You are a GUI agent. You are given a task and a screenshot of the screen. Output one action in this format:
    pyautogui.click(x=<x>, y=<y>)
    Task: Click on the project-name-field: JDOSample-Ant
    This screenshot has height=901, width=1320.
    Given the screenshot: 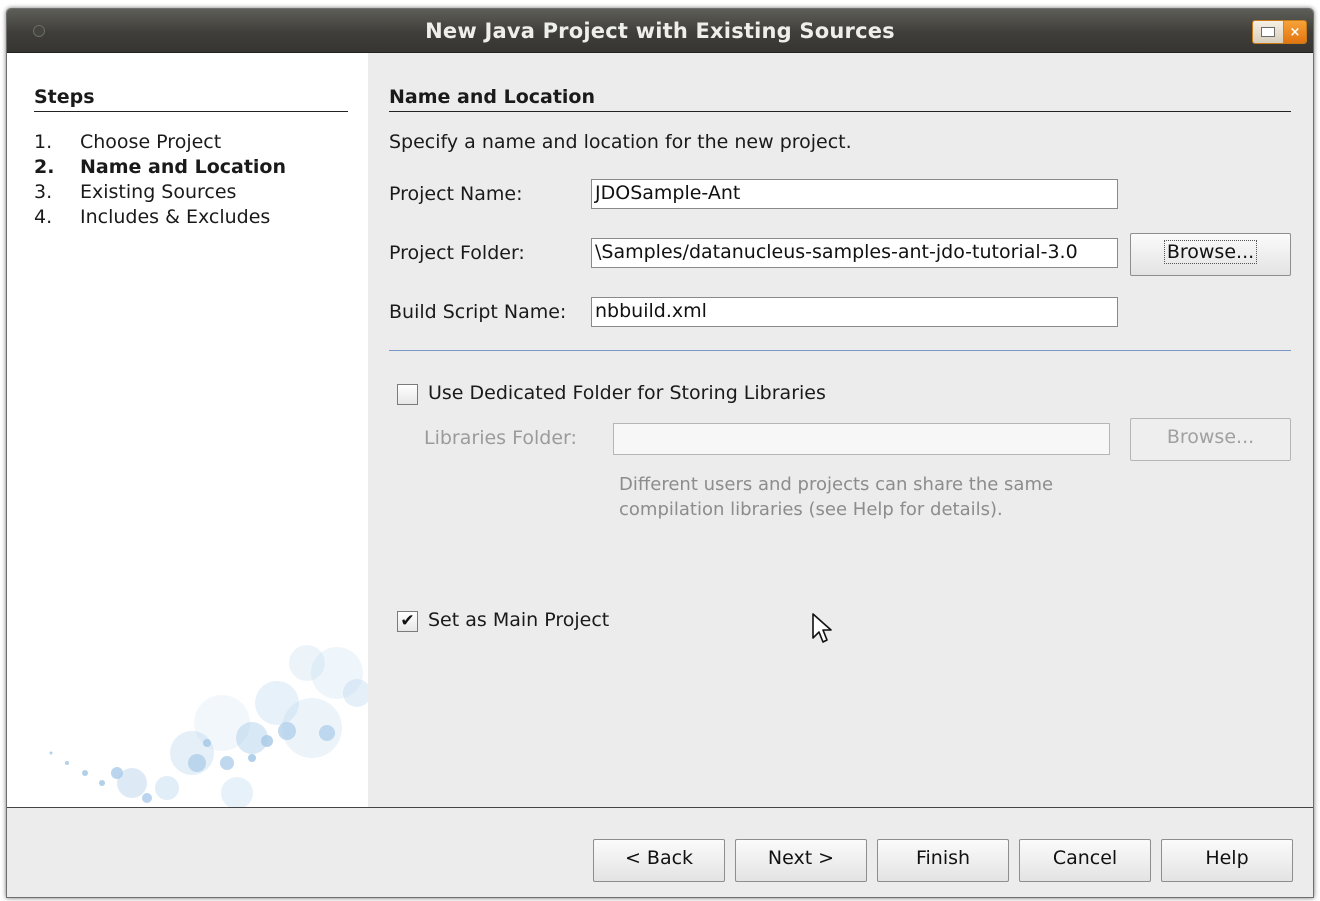 What is the action you would take?
    pyautogui.click(x=854, y=194)
    